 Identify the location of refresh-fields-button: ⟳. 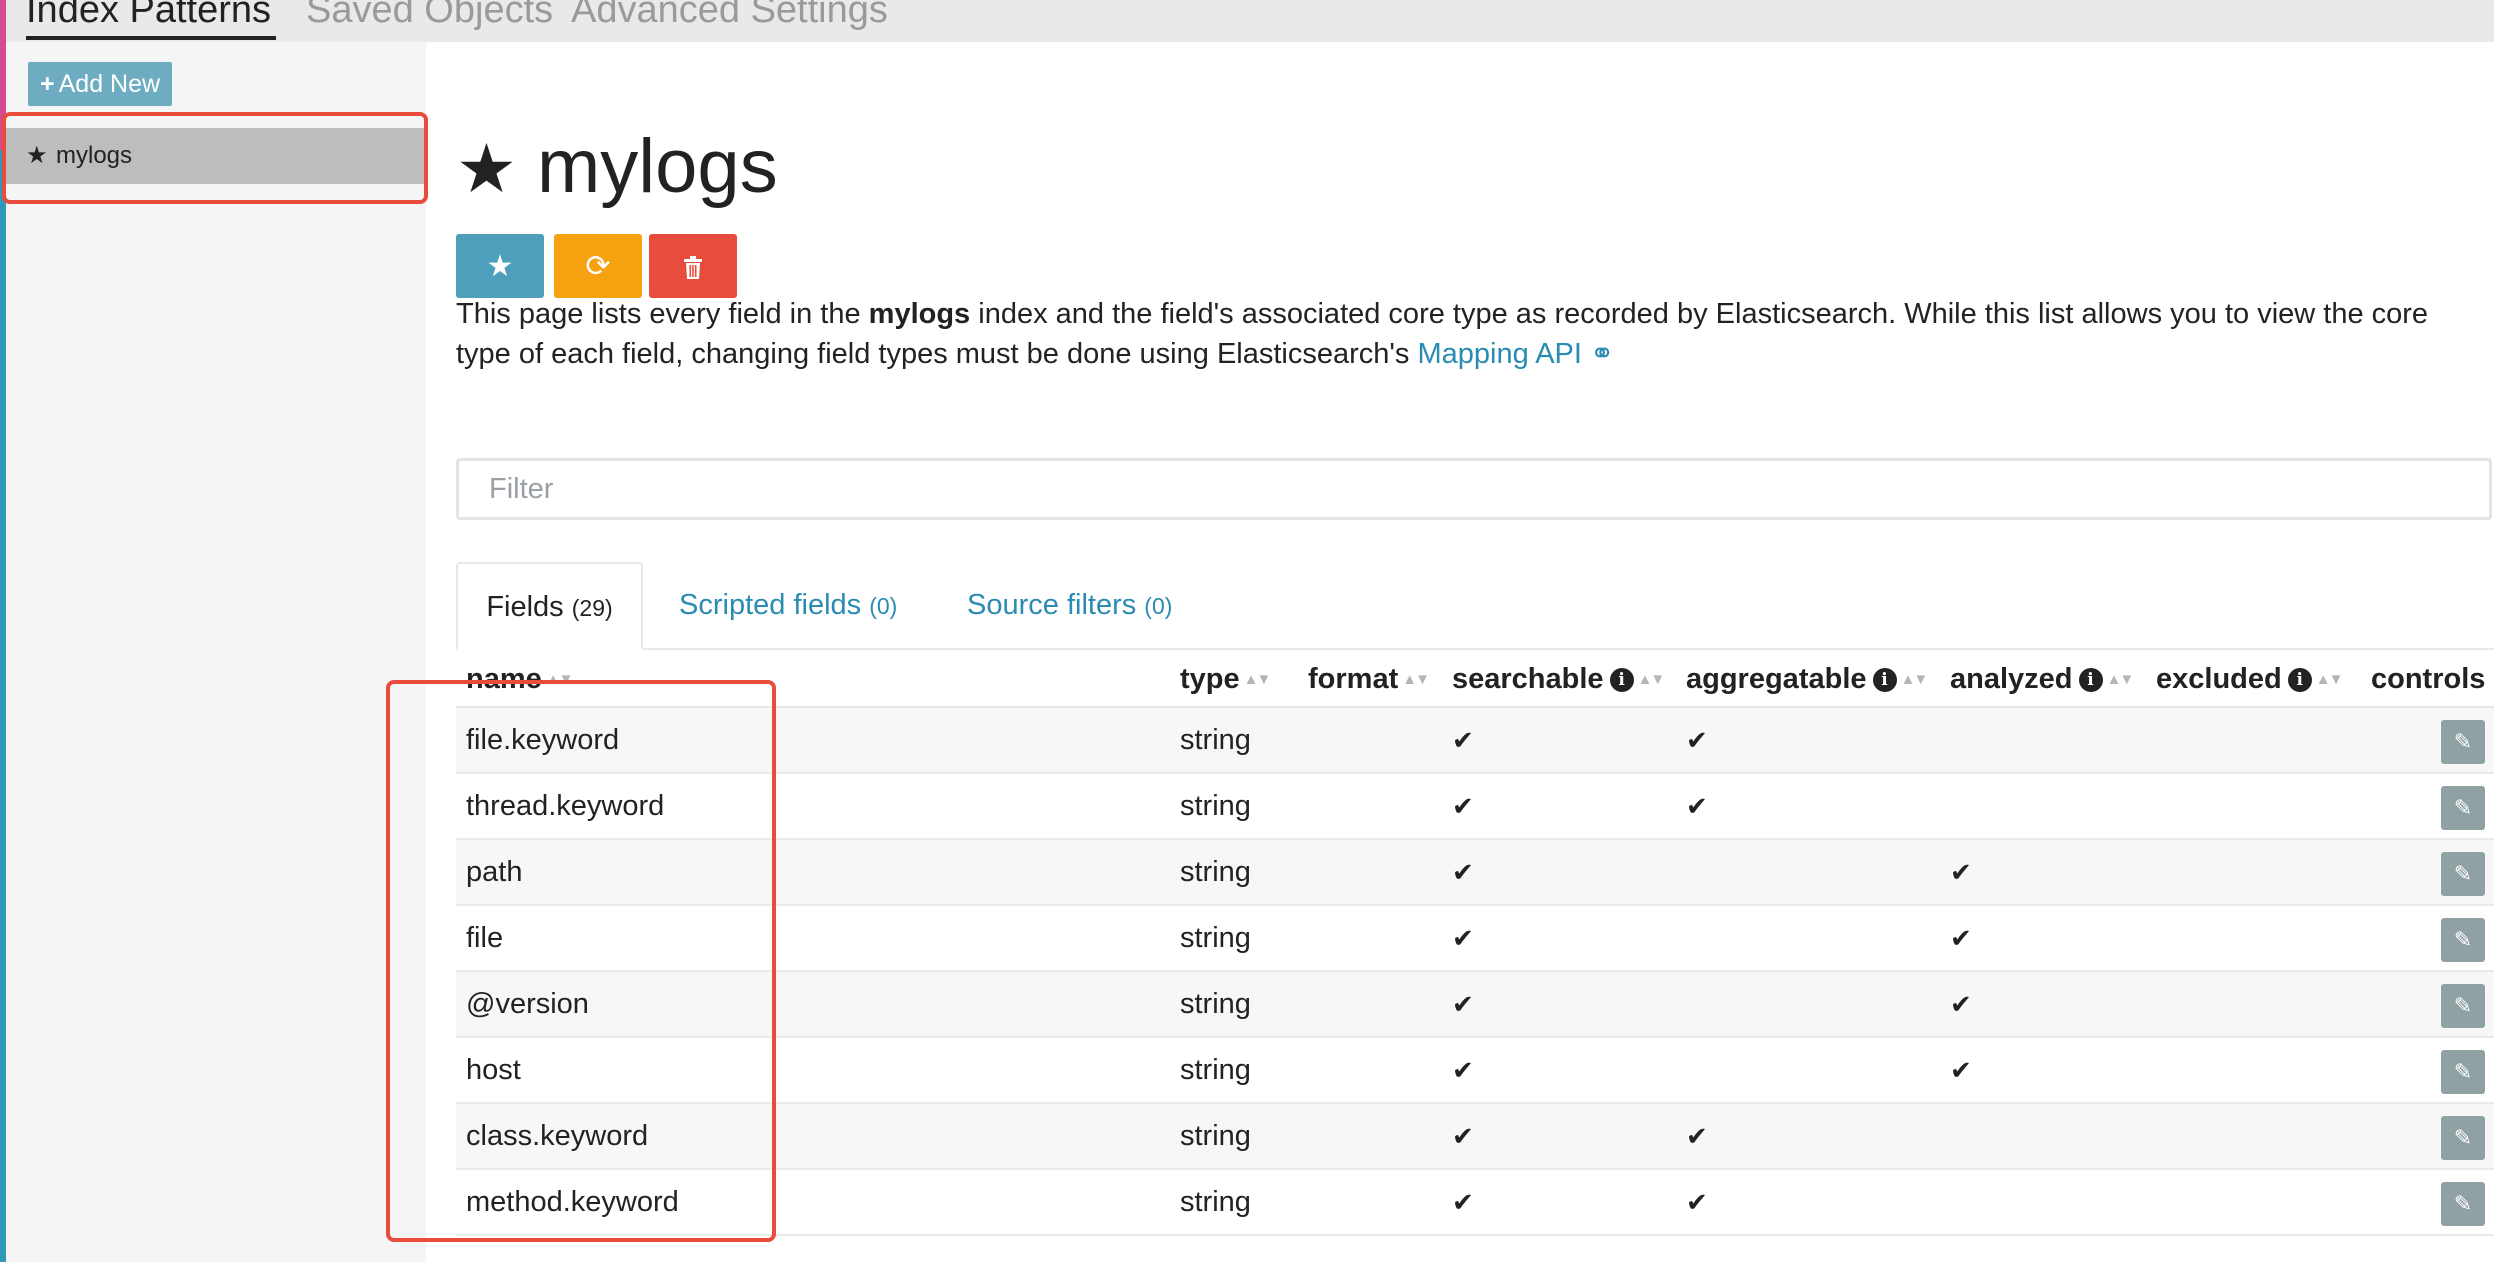
(598, 266).